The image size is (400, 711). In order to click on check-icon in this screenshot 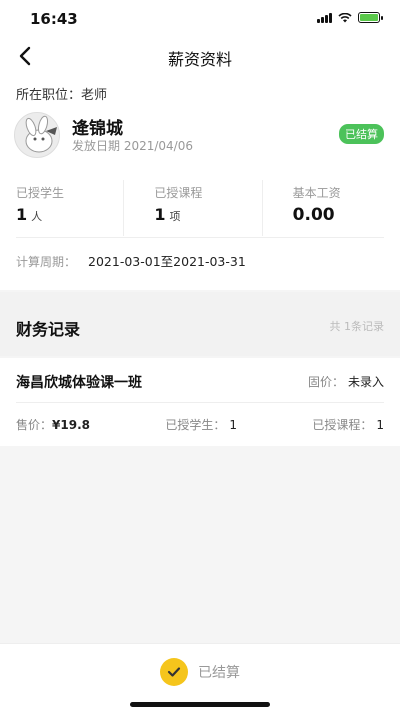, I will do `click(174, 672)`.